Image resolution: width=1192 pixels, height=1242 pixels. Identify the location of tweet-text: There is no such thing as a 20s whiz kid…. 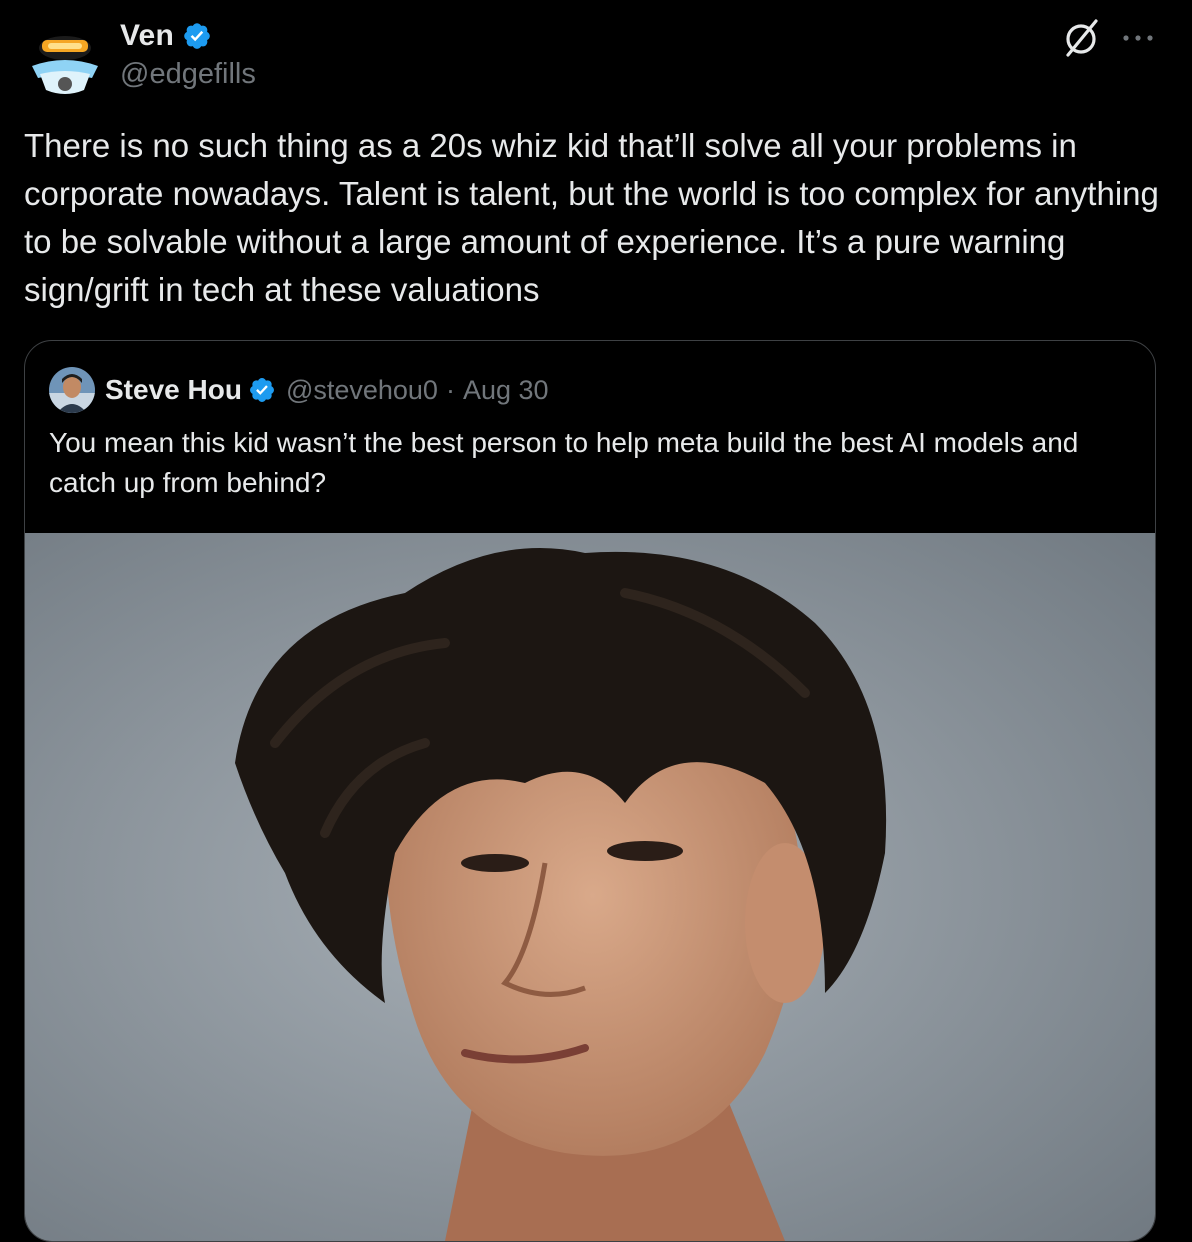
(596, 217).